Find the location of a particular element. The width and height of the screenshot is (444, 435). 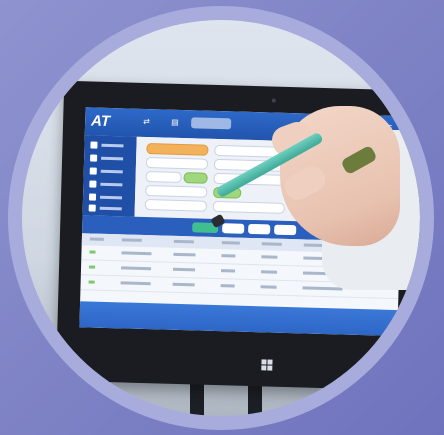

sync-icon: ⇄ is located at coordinates (146, 121).